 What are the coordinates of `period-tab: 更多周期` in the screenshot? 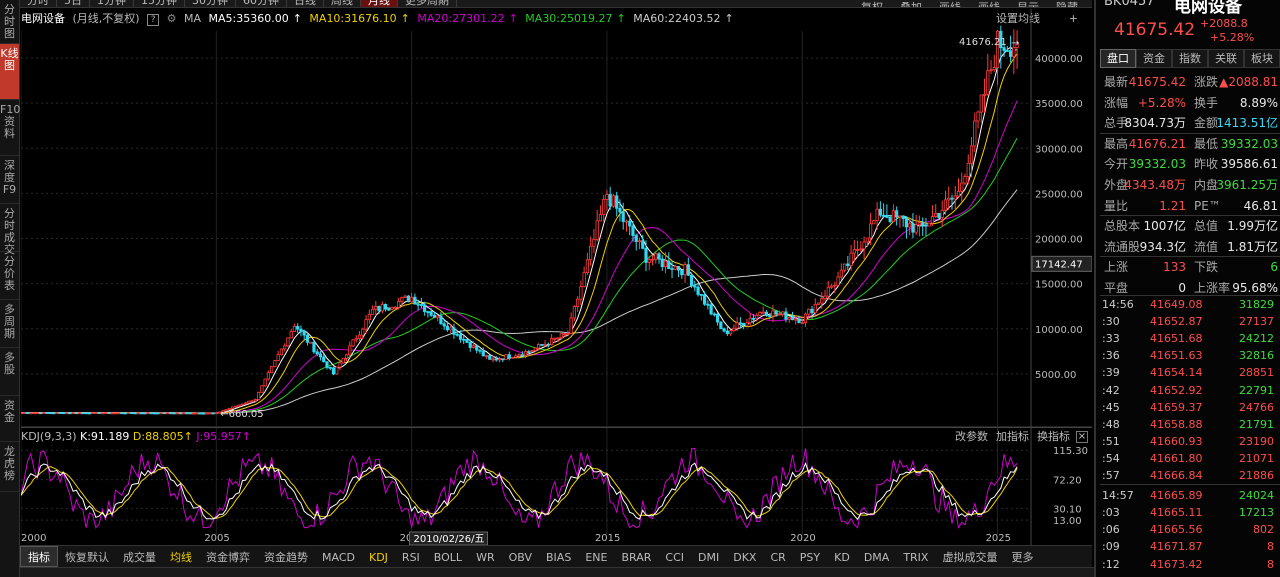 It's located at (427, 3).